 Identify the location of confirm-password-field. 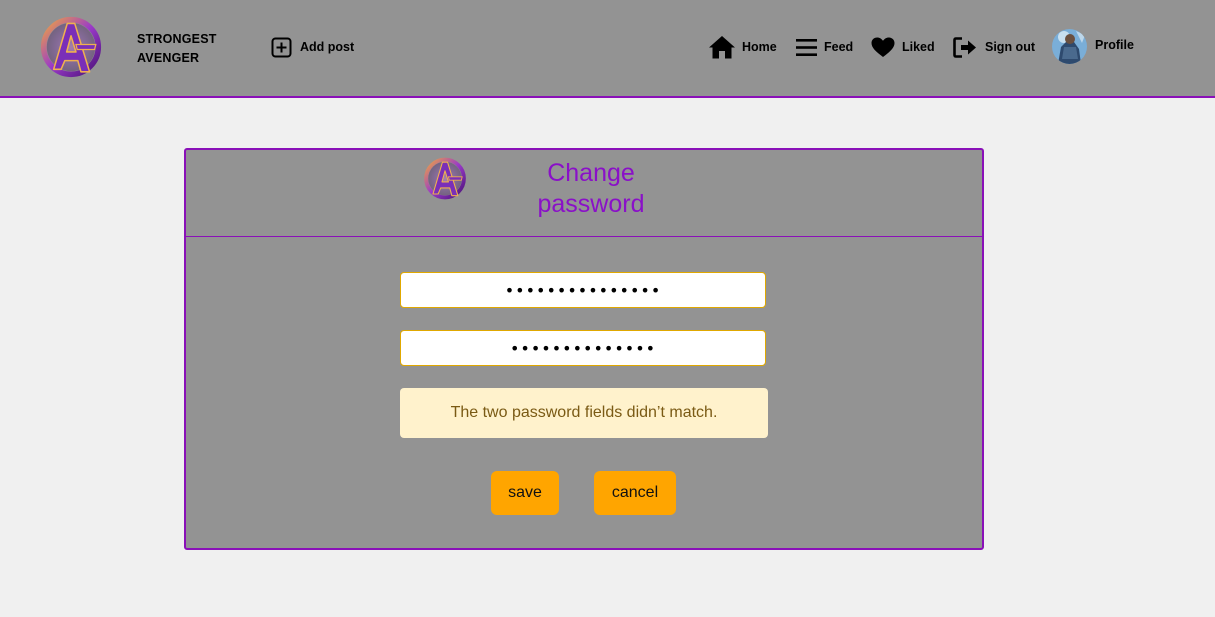
(583, 348).